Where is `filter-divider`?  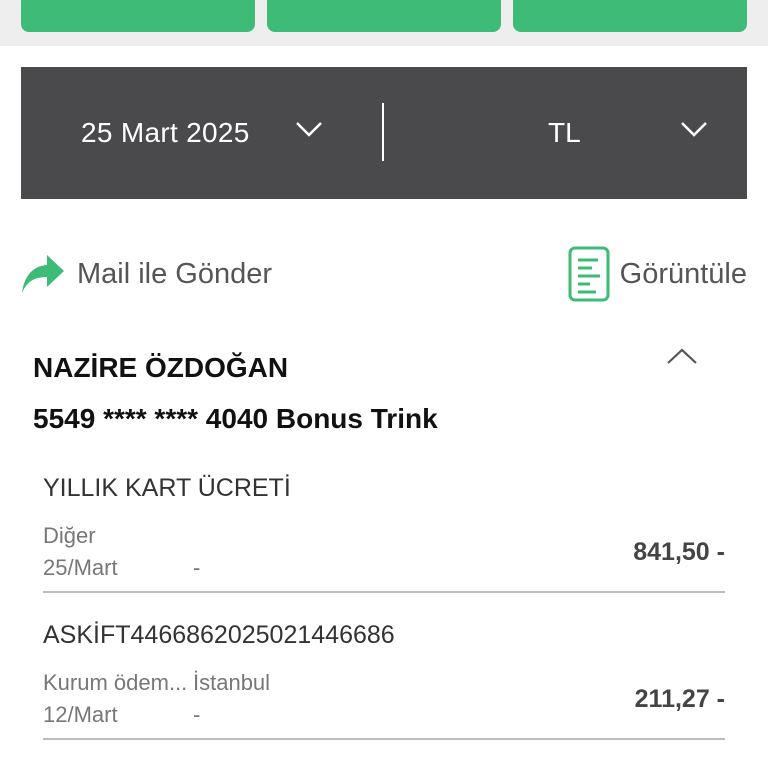
filter-divider is located at coordinates (383, 132).